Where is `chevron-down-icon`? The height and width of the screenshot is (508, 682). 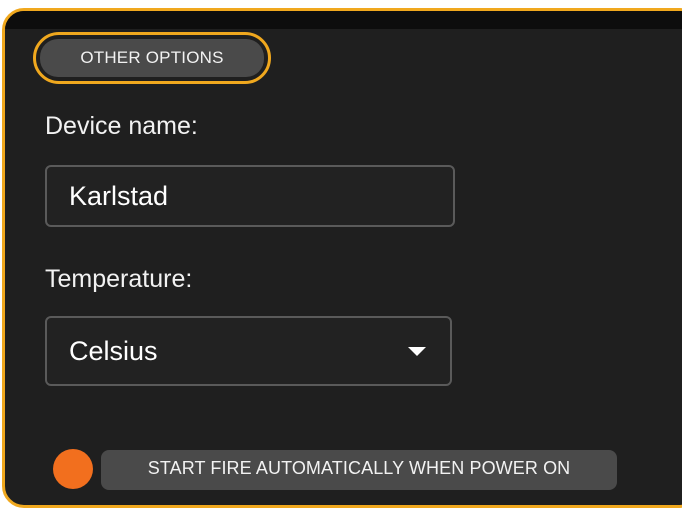
chevron-down-icon is located at coordinates (417, 351).